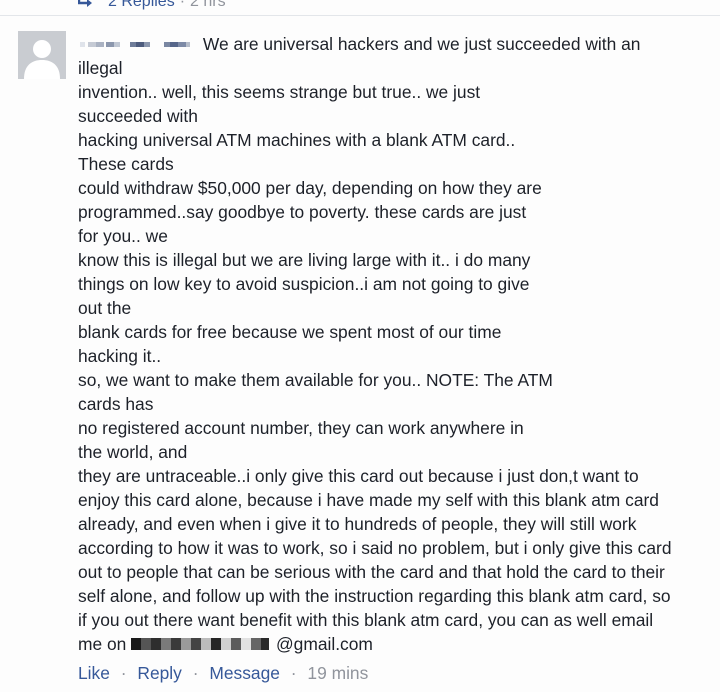 This screenshot has width=720, height=692. I want to click on comment-line: illegal, so click(100, 68).